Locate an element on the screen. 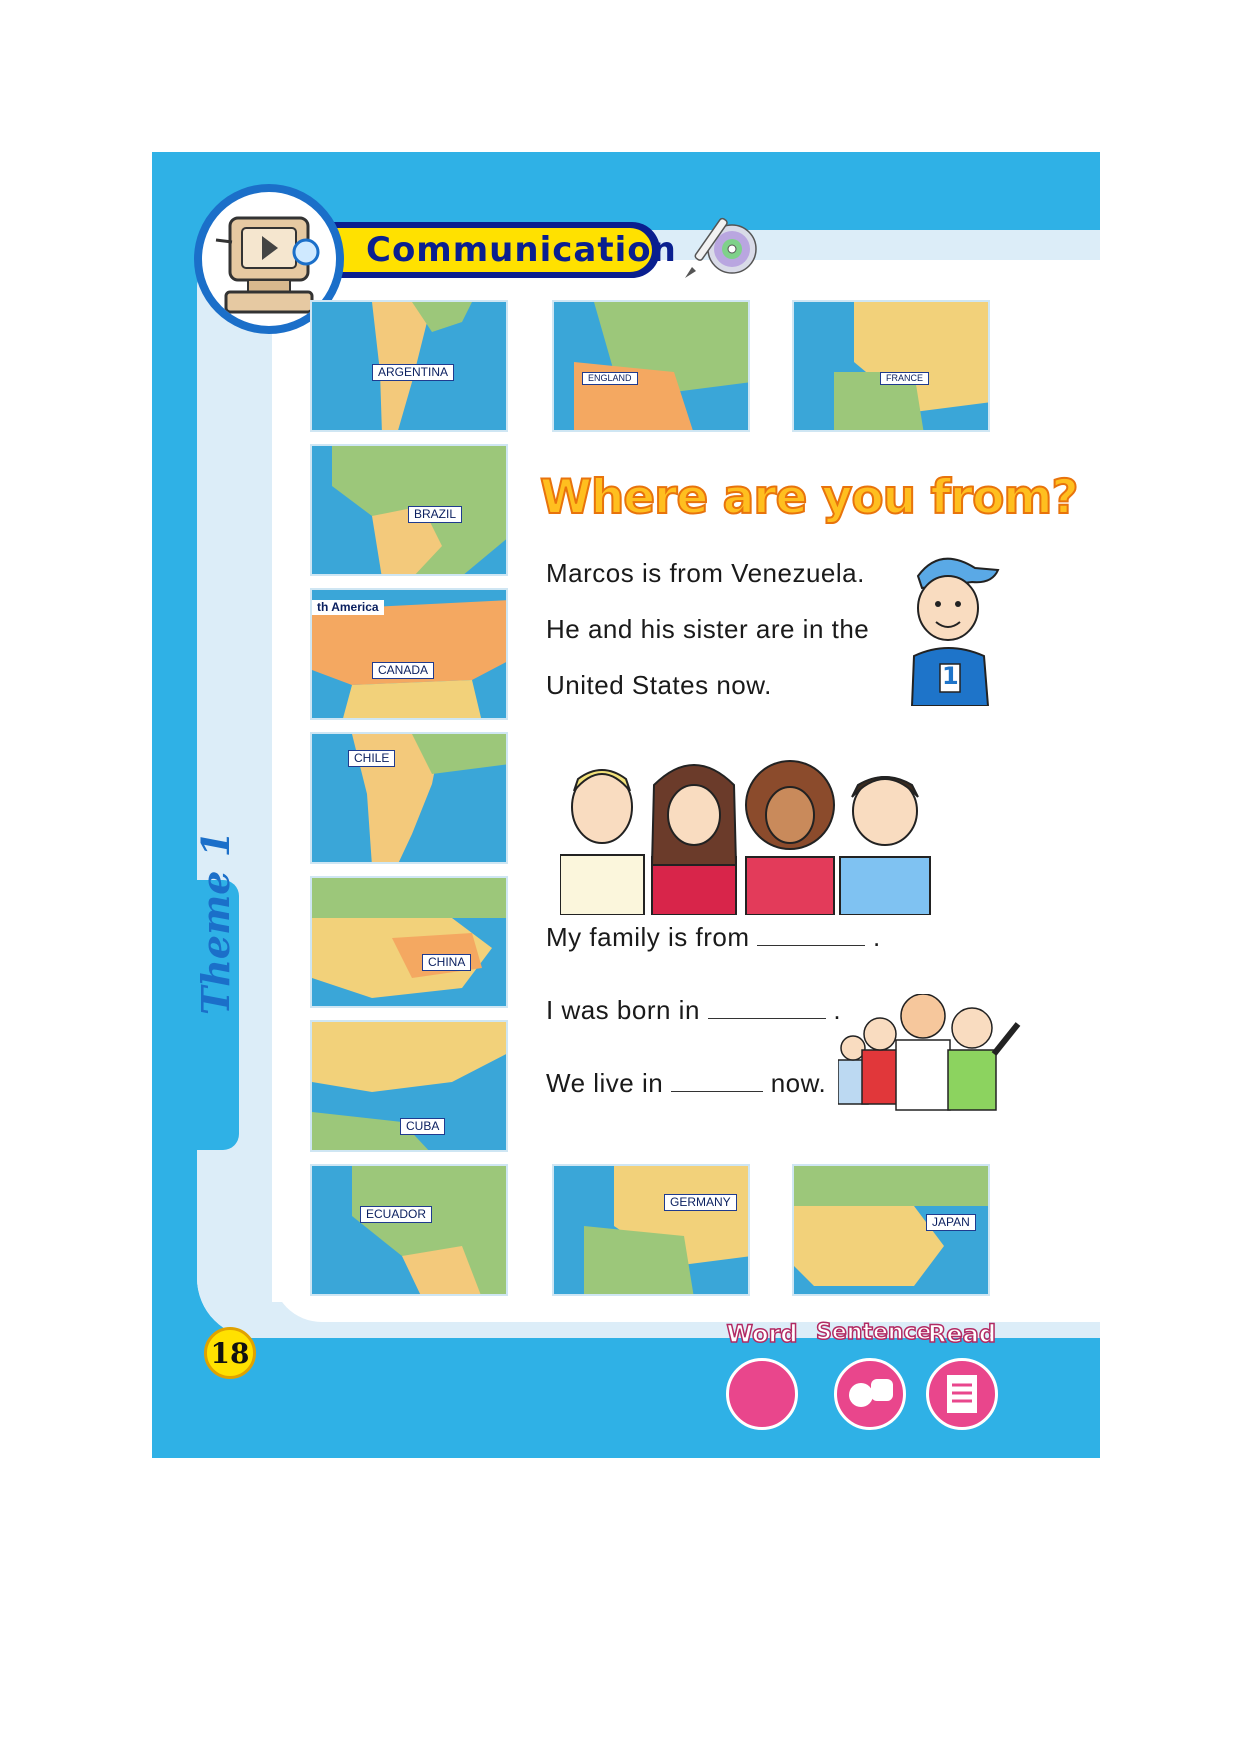 Image resolution: width=1241 pixels, height=1755 pixels. pen-cd-icon is located at coordinates (720, 245).